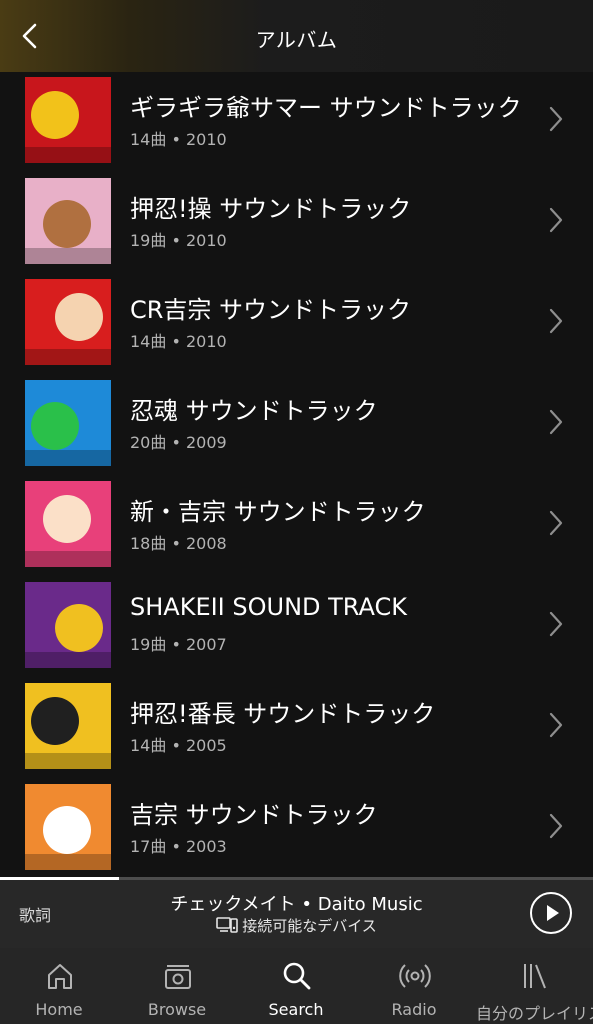 The height and width of the screenshot is (1024, 593). I want to click on tab-browse: Browse, so click(177, 986).